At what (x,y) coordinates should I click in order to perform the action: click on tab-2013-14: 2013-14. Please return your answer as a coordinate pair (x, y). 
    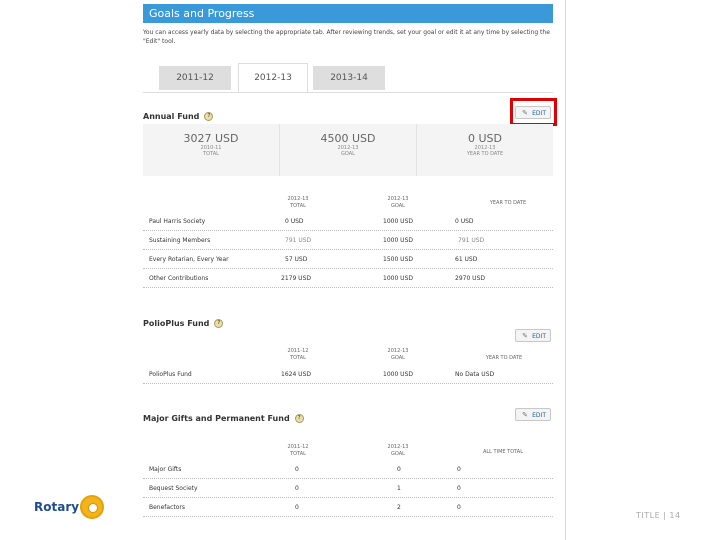
    Looking at the image, I should click on (349, 78).